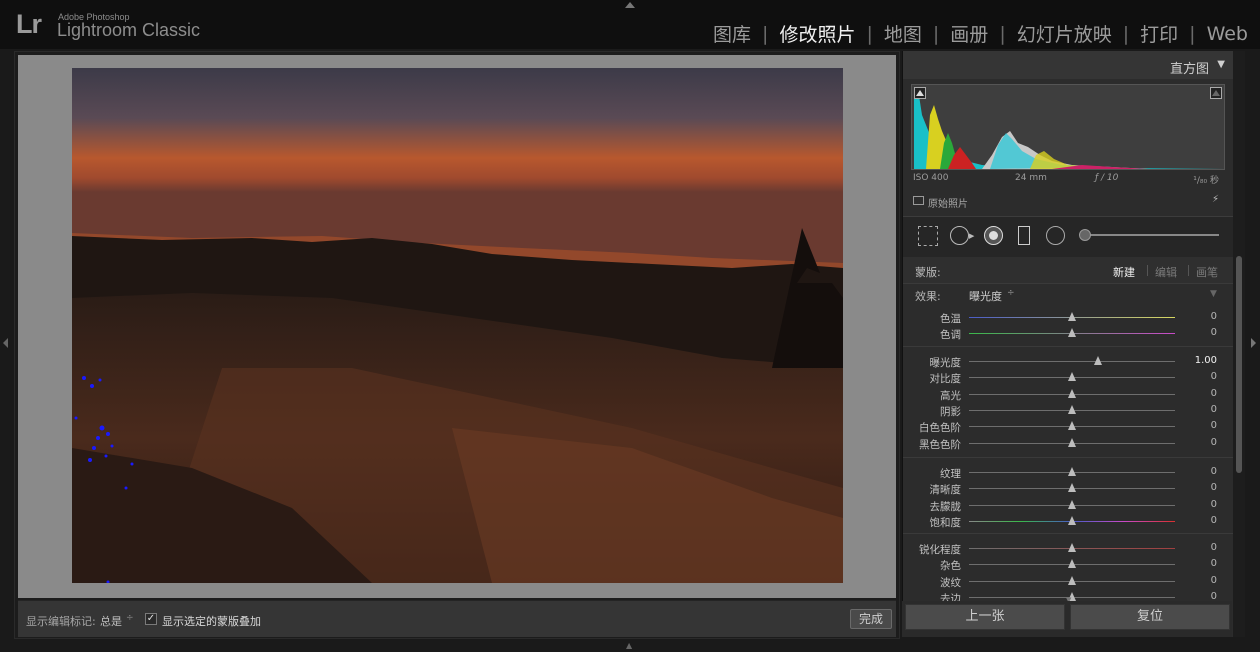 The height and width of the screenshot is (652, 1260). Describe the element at coordinates (1207, 272) in the screenshot. I see `mask-brush-button: 画笔` at that location.